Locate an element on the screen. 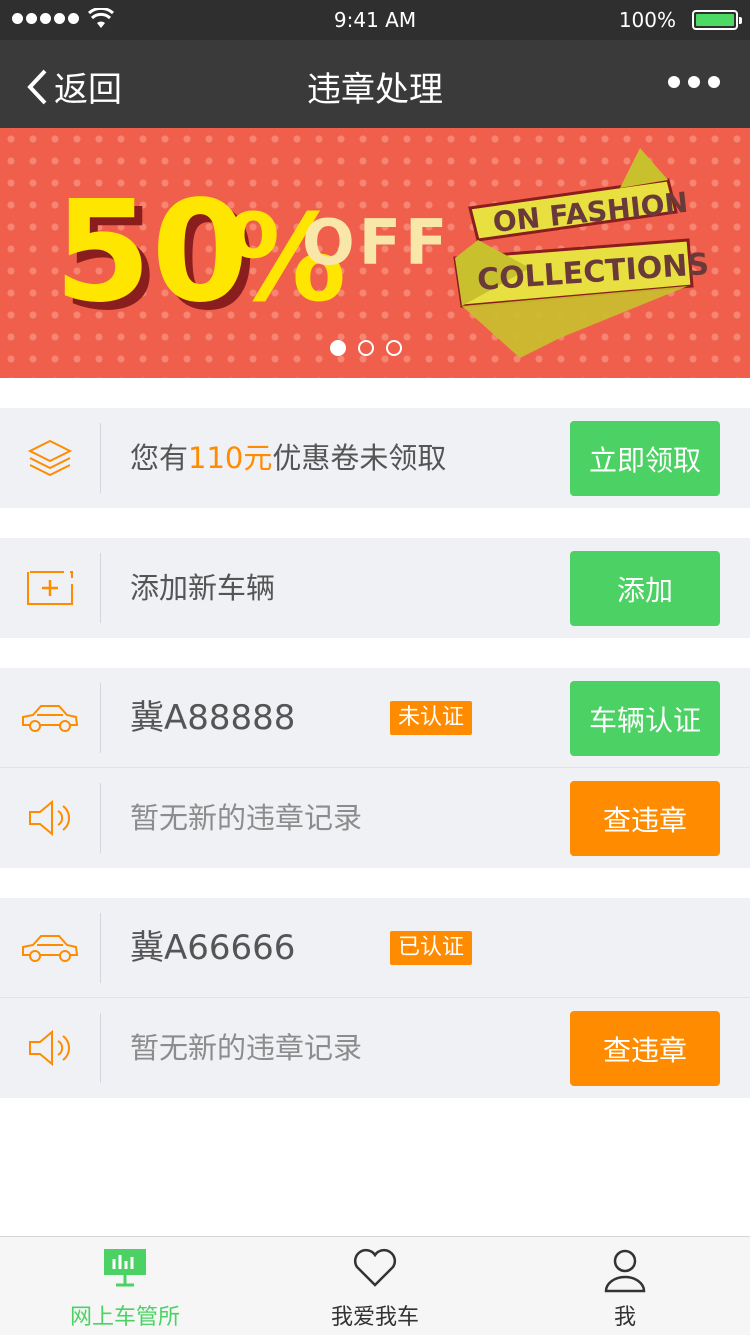 The height and width of the screenshot is (1335, 750). vehicle-row: 冀A88888 未认证 车辆认证 is located at coordinates (375, 718).